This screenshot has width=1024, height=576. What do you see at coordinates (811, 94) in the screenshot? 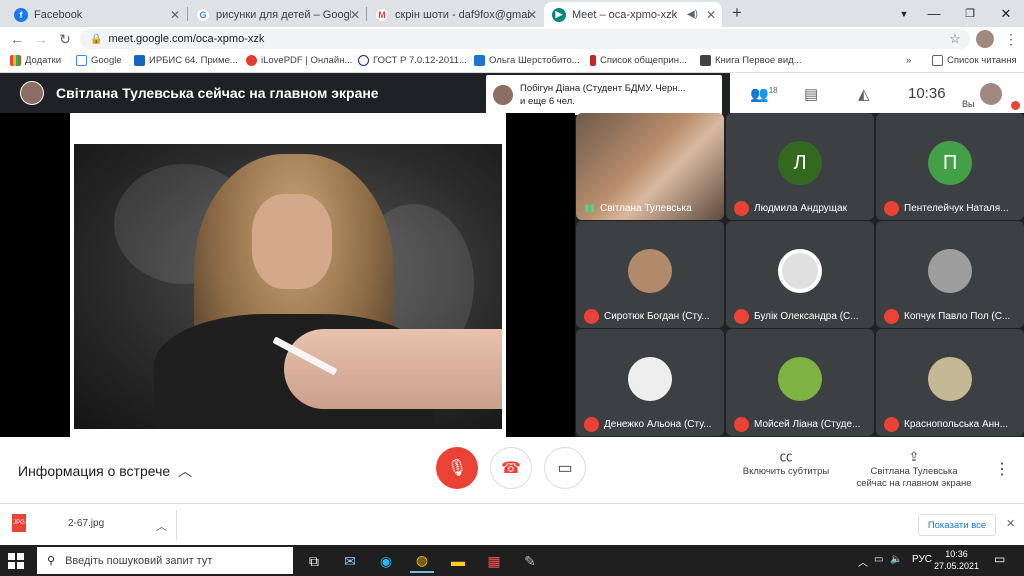
I see `chat-icon: ▤` at bounding box center [811, 94].